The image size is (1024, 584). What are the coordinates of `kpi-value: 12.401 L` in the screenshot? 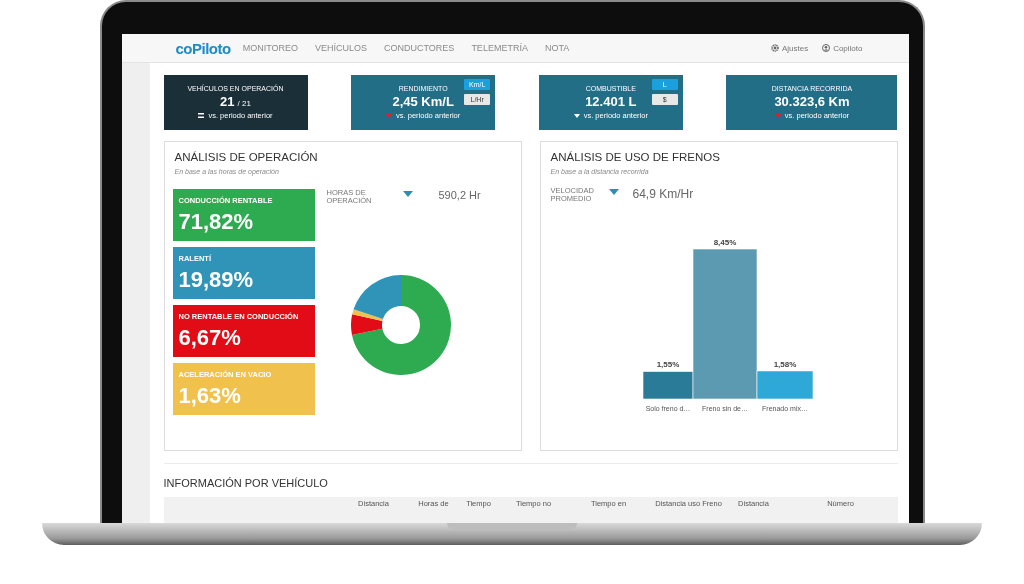 It's located at (611, 101).